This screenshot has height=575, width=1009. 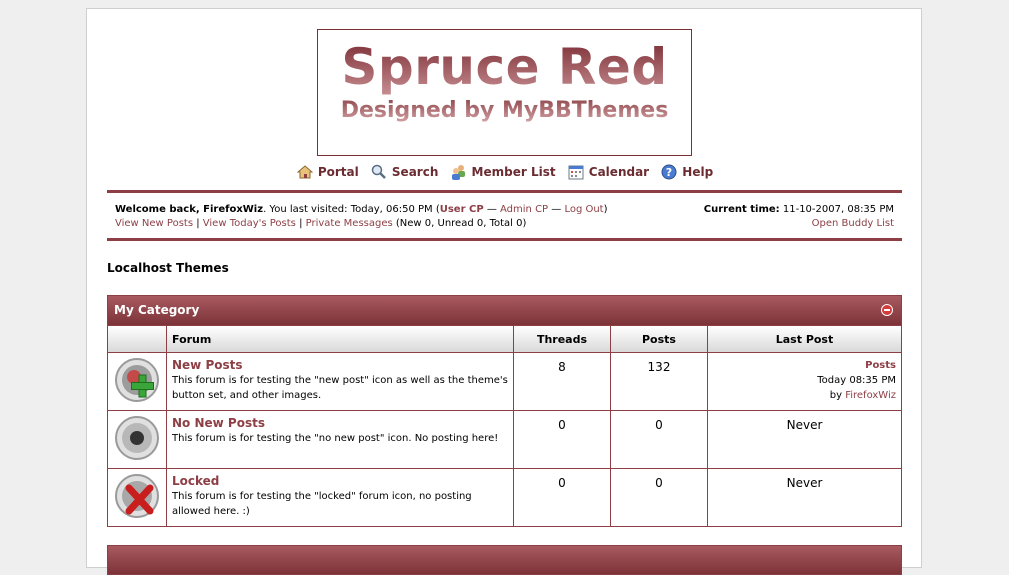 What do you see at coordinates (804, 339) in the screenshot?
I see `col-last-post: Last Post` at bounding box center [804, 339].